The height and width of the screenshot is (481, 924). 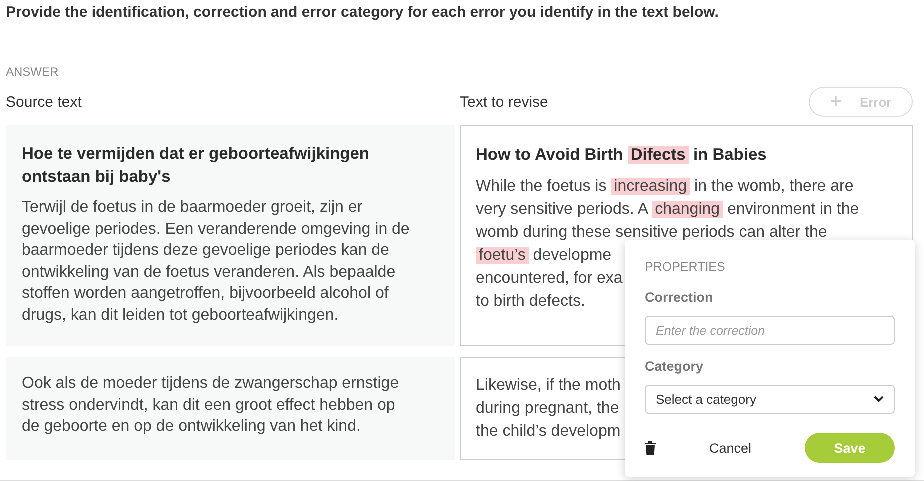 I want to click on error-highlight: increasing, so click(x=650, y=186).